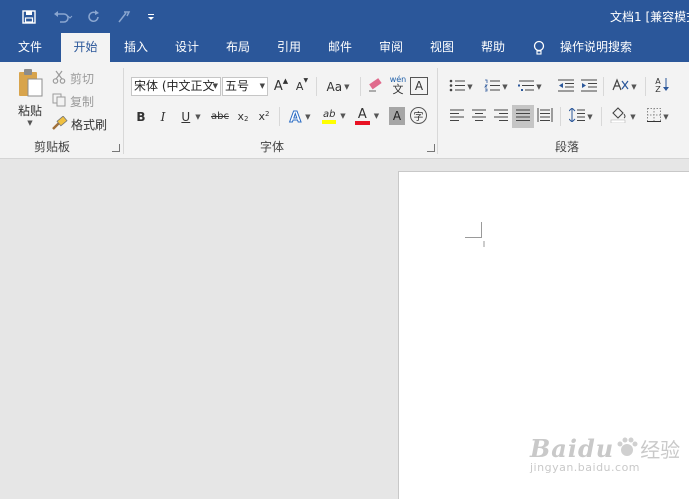 Image resolution: width=689 pixels, height=499 pixels. What do you see at coordinates (391, 47) in the screenshot?
I see `tab-review: 审阅` at bounding box center [391, 47].